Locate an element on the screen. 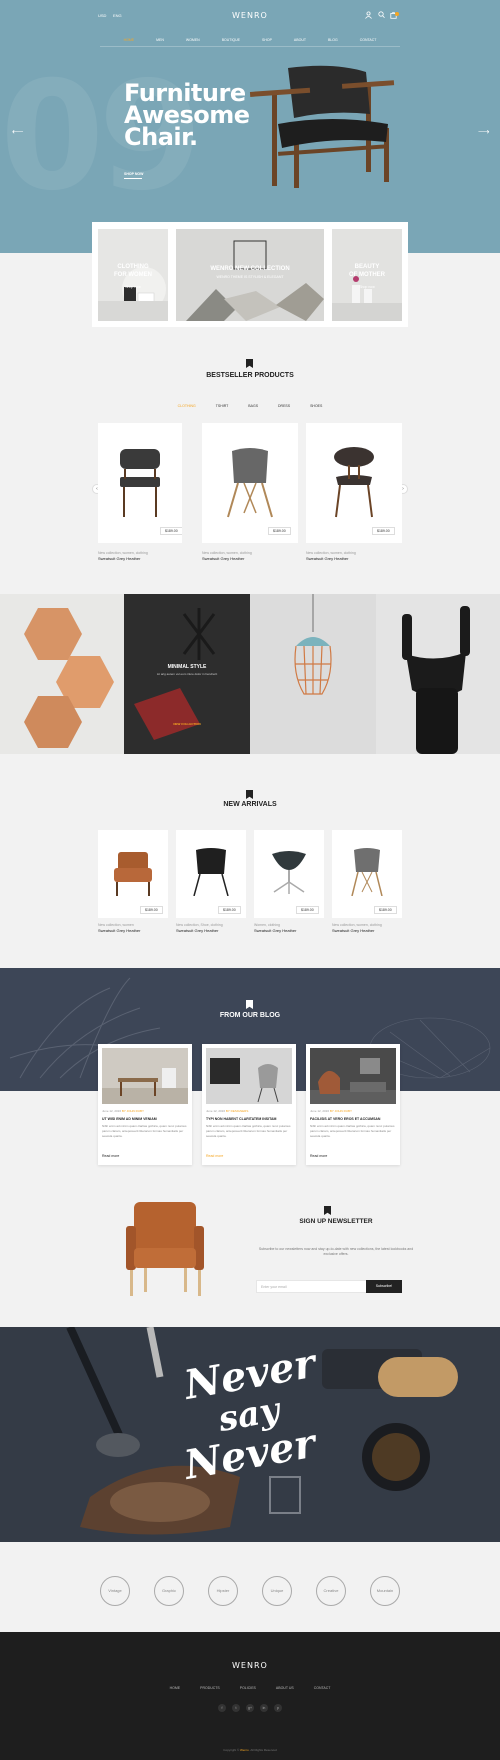  footer-logo: WENRO is located at coordinates (250, 1665).